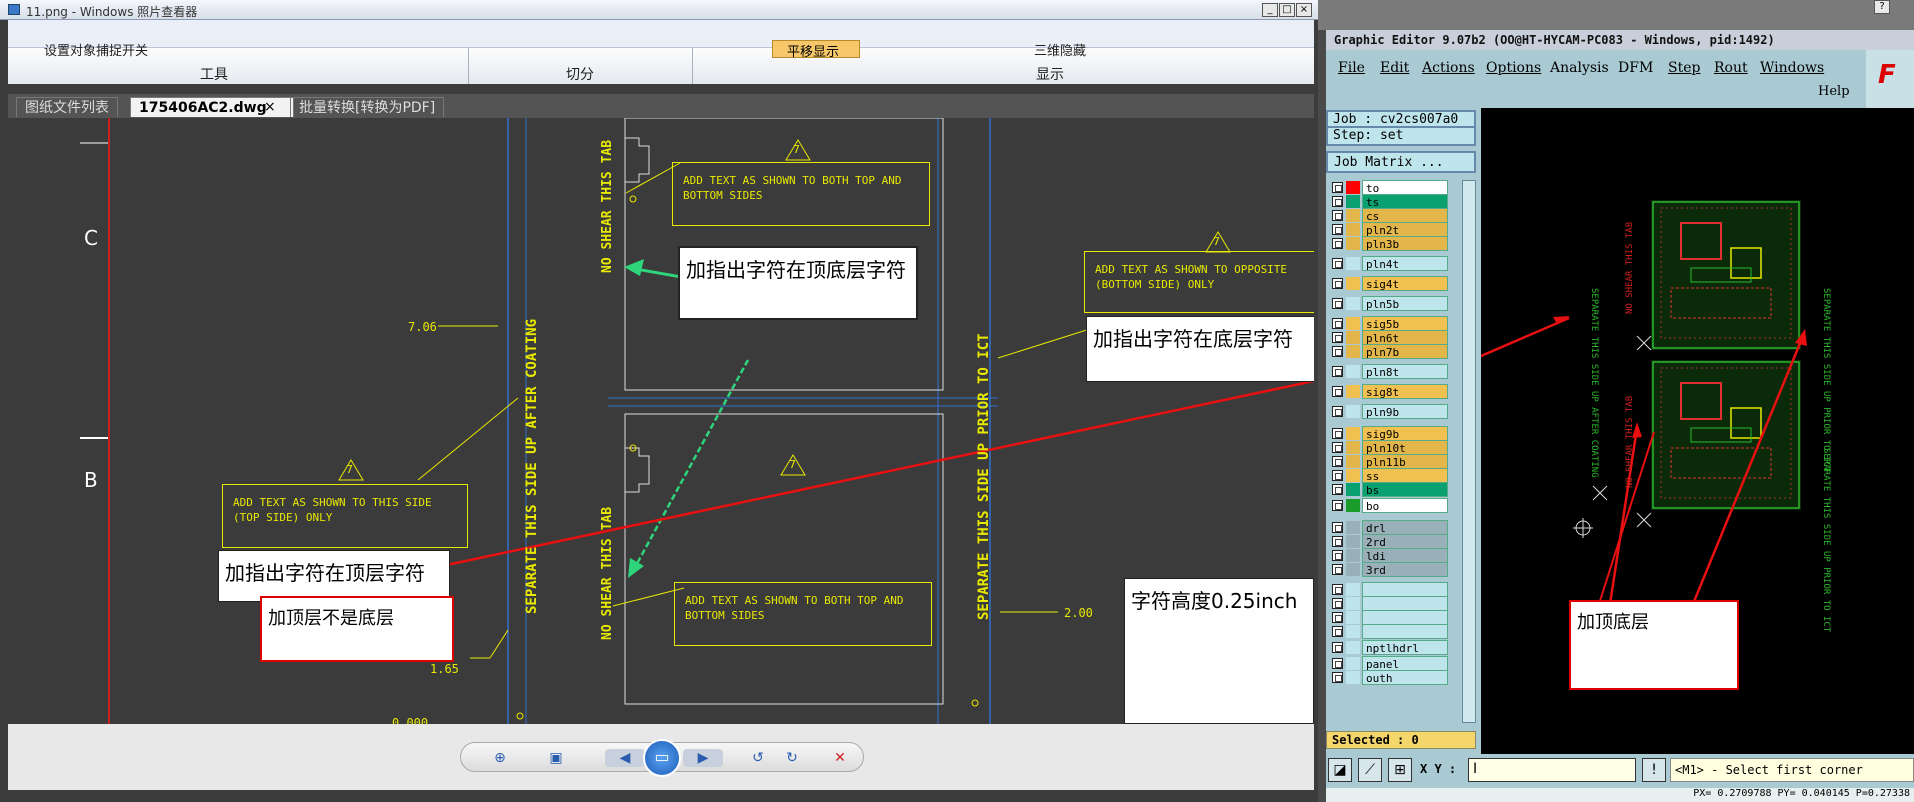 The height and width of the screenshot is (802, 1914). Describe the element at coordinates (1389, 447) in the screenshot. I see `layer-row: pln10t` at that location.